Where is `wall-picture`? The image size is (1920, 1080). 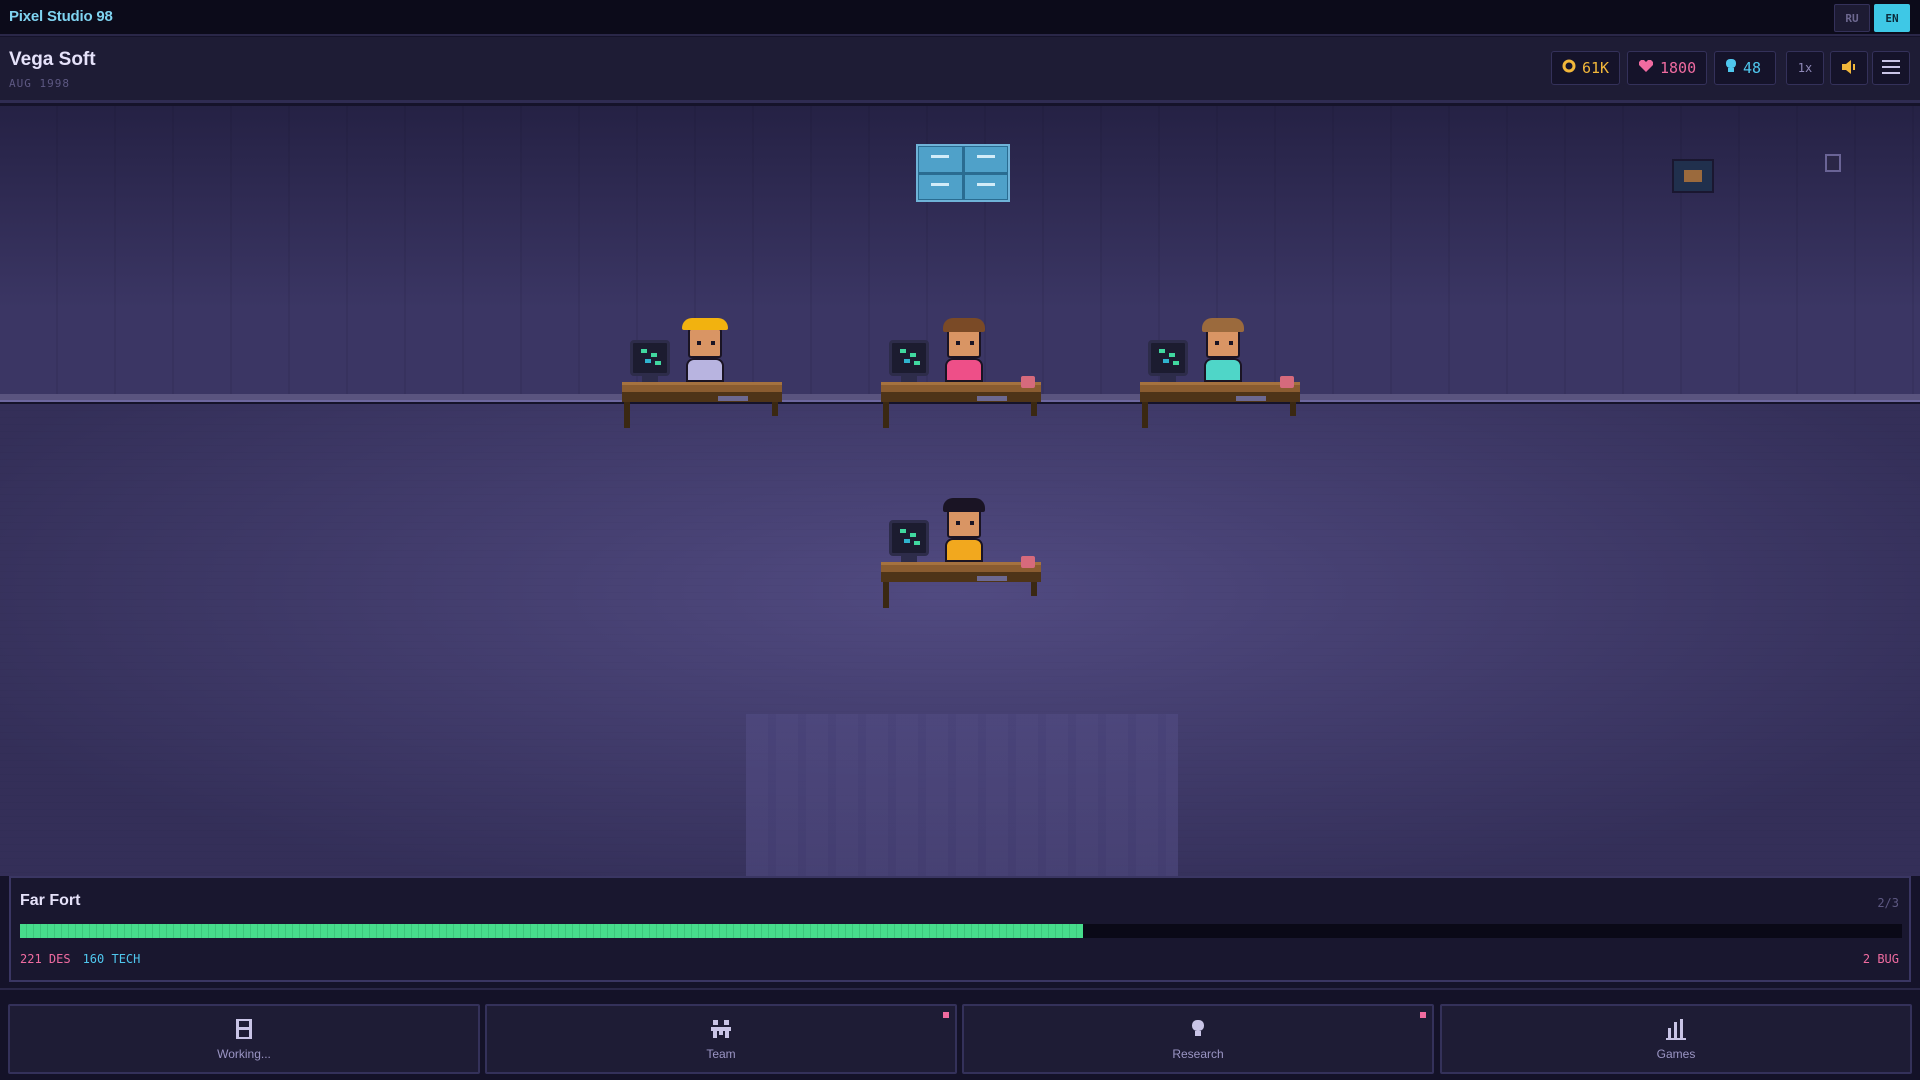
wall-picture is located at coordinates (1693, 176).